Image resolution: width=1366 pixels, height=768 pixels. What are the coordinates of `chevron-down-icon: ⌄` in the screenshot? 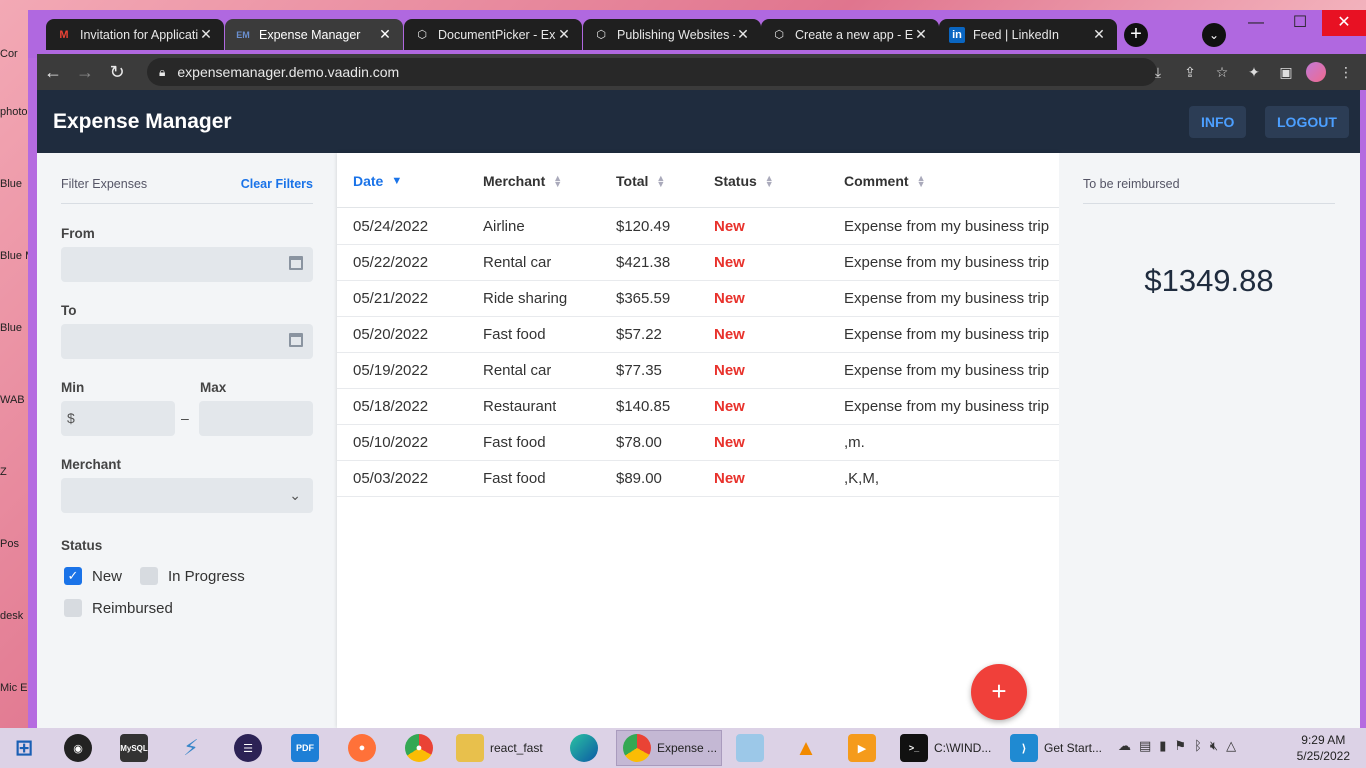 It's located at (295, 495).